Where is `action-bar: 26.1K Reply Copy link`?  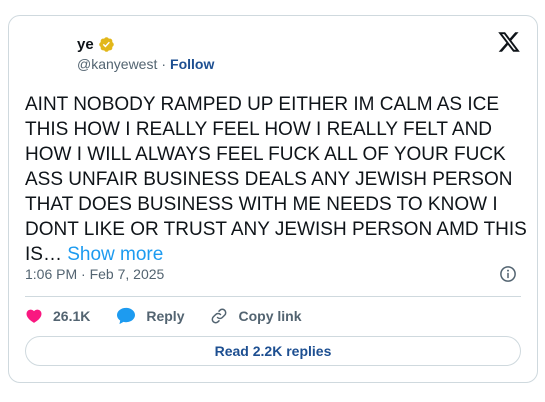
action-bar: 26.1K Reply Copy link is located at coordinates (176, 316).